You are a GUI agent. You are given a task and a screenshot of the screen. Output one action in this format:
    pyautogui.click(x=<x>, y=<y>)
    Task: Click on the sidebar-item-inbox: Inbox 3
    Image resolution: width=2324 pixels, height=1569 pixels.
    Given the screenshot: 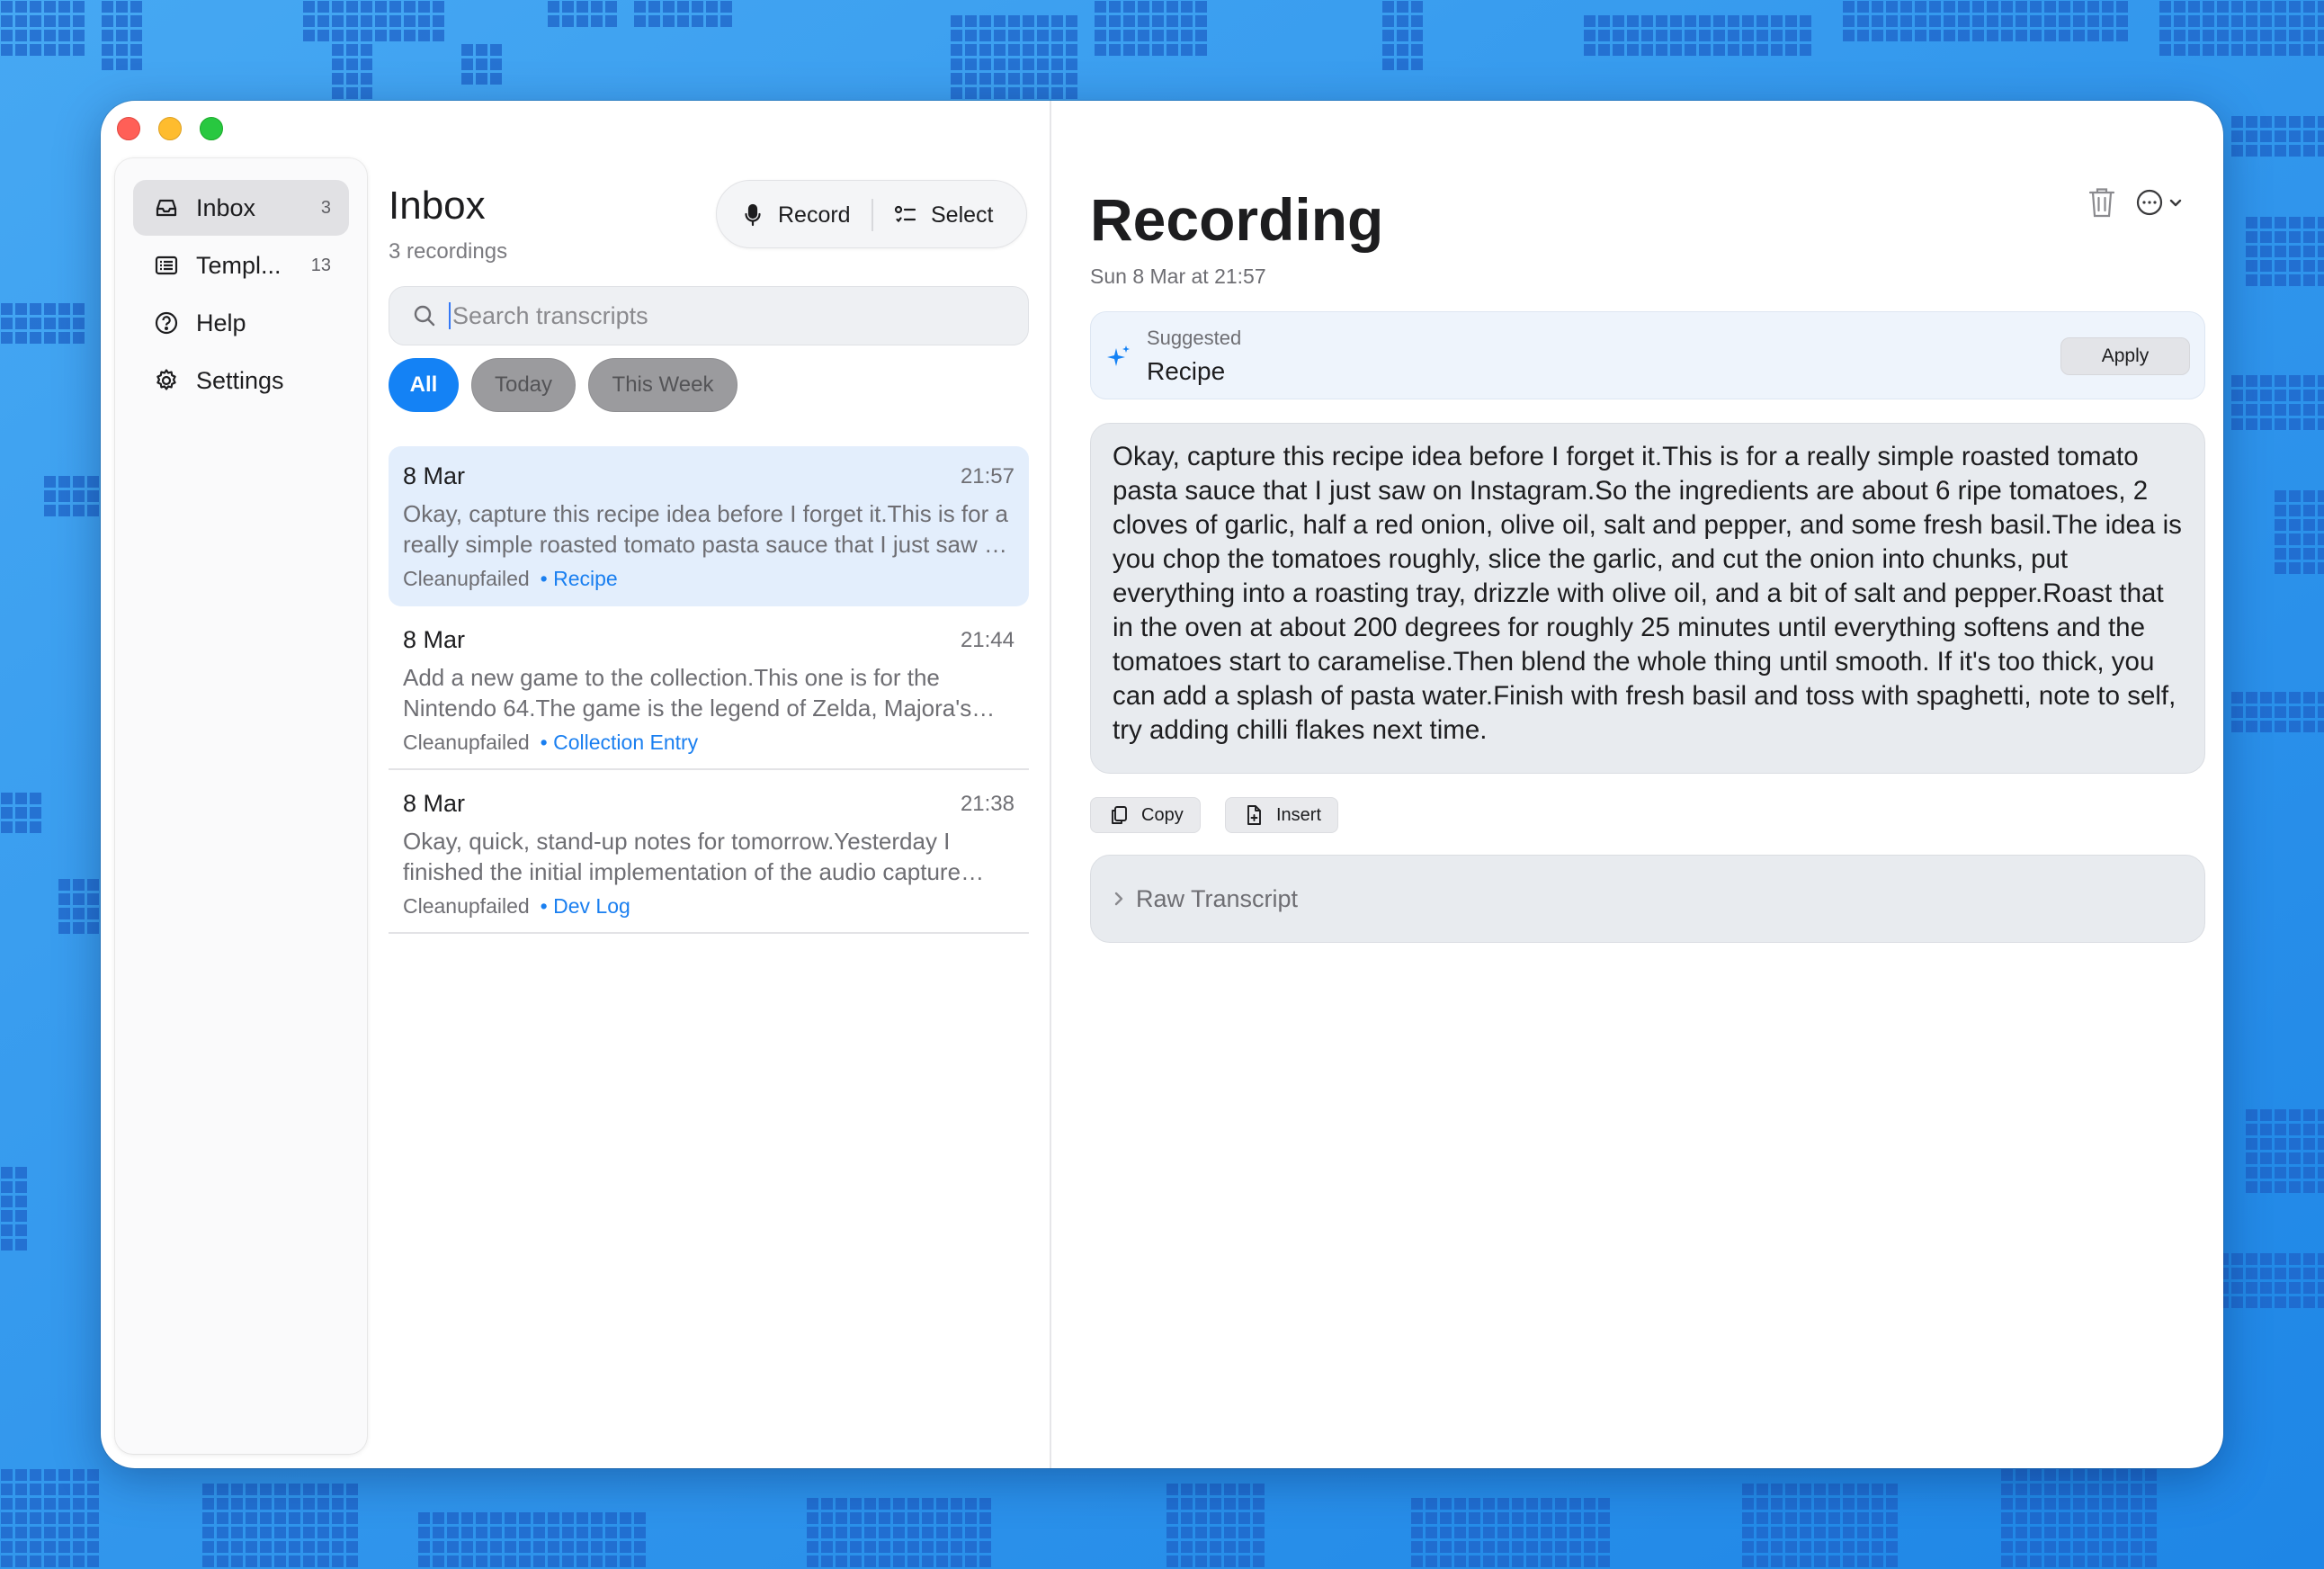 What is the action you would take?
    pyautogui.click(x=241, y=208)
    